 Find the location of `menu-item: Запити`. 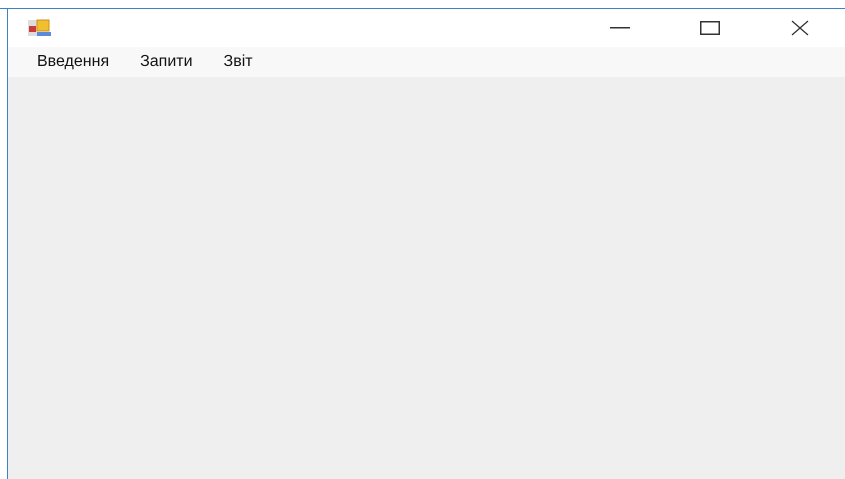

menu-item: Запити is located at coordinates (166, 62).